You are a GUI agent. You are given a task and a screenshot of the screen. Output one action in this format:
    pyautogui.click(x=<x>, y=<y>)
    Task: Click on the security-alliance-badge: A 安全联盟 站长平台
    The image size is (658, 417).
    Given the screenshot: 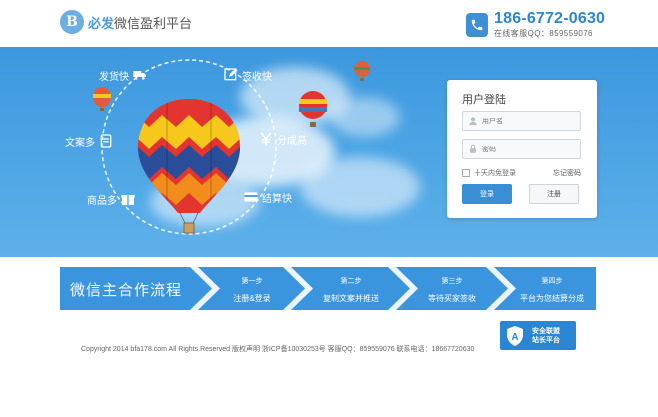 What is the action you would take?
    pyautogui.click(x=538, y=335)
    